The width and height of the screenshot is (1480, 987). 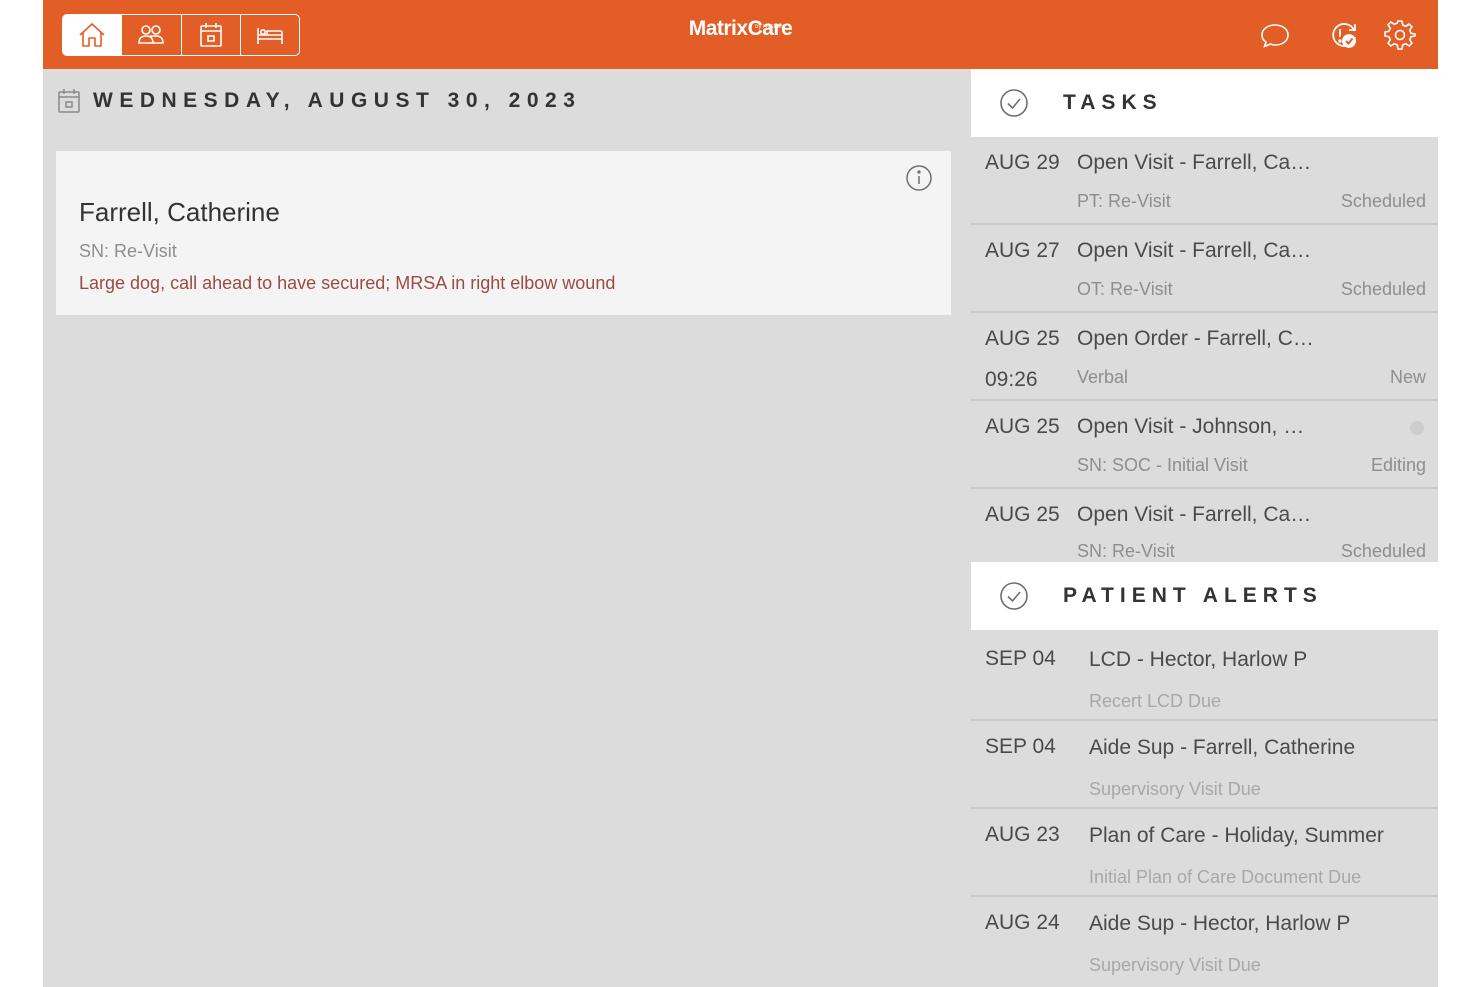 I want to click on task-date: AUG 27, so click(x=1022, y=250).